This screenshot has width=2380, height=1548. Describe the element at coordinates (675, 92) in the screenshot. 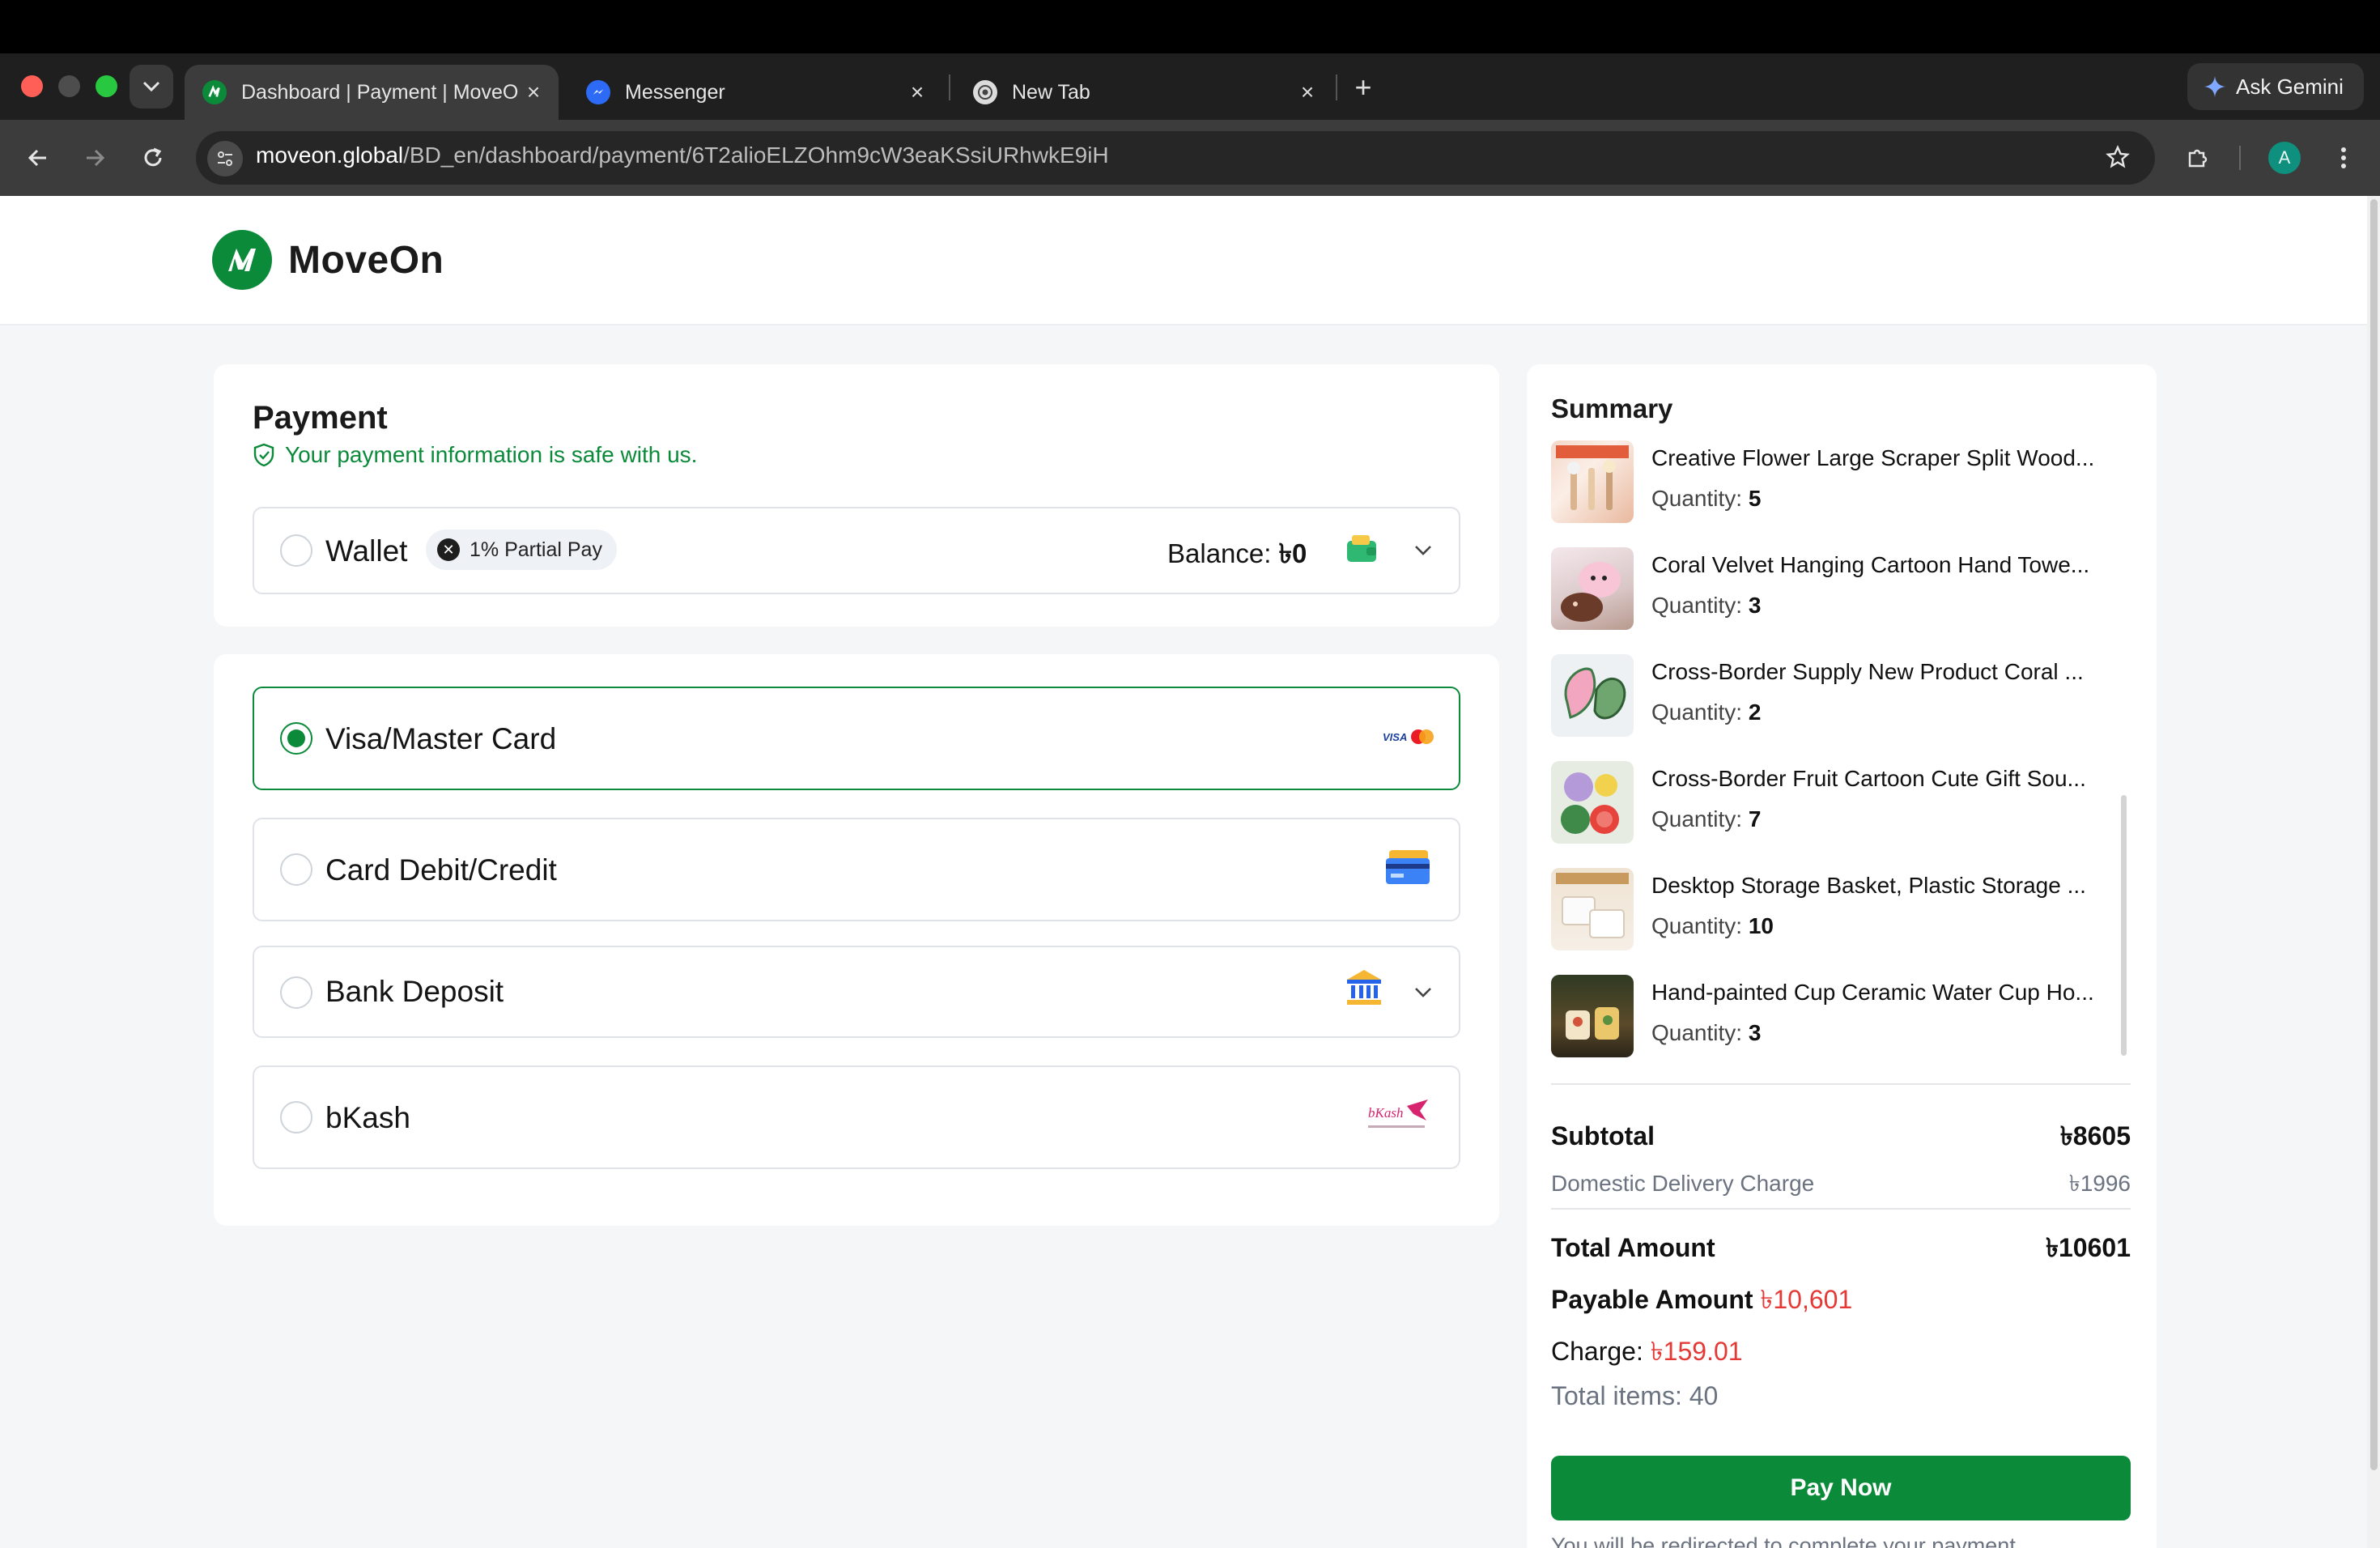

I see `tab-title: Messenger` at that location.